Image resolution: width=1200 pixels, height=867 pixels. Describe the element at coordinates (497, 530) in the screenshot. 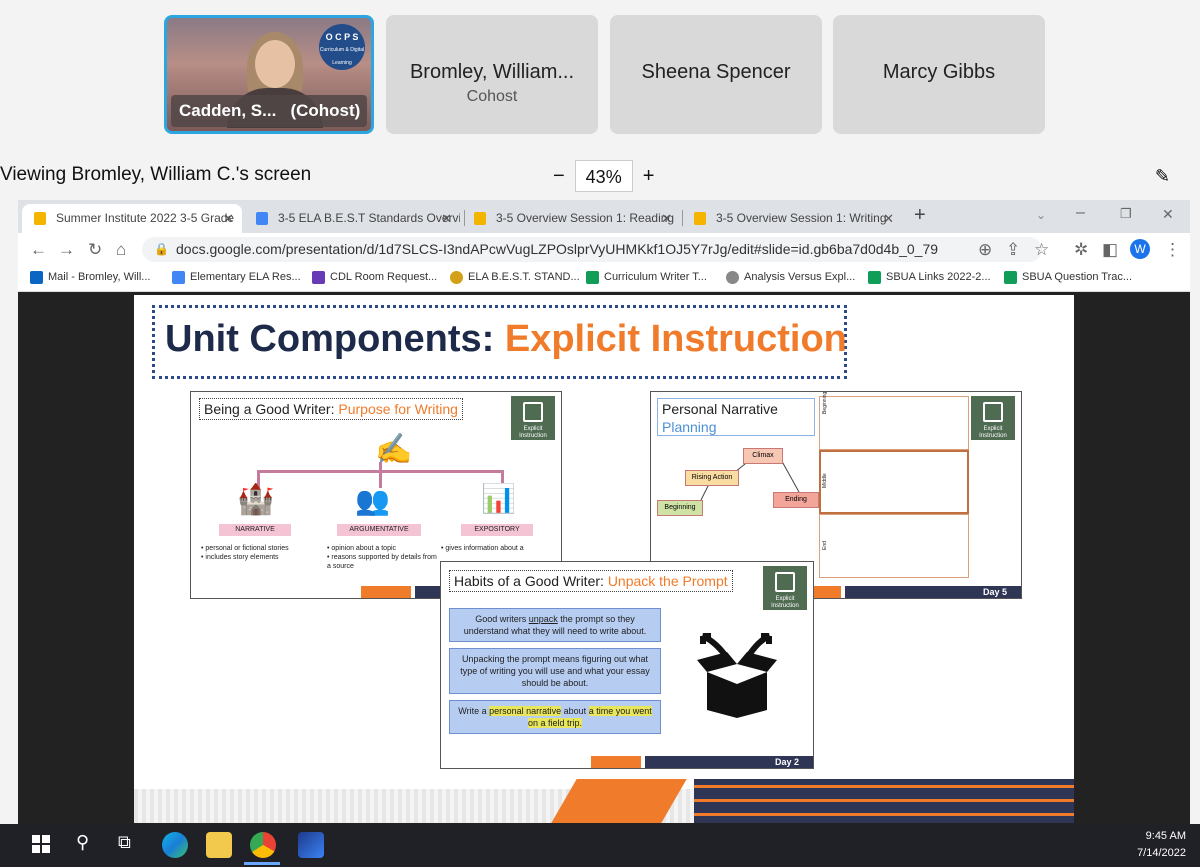

I see `type-label-expository: EXPOSITORY` at that location.